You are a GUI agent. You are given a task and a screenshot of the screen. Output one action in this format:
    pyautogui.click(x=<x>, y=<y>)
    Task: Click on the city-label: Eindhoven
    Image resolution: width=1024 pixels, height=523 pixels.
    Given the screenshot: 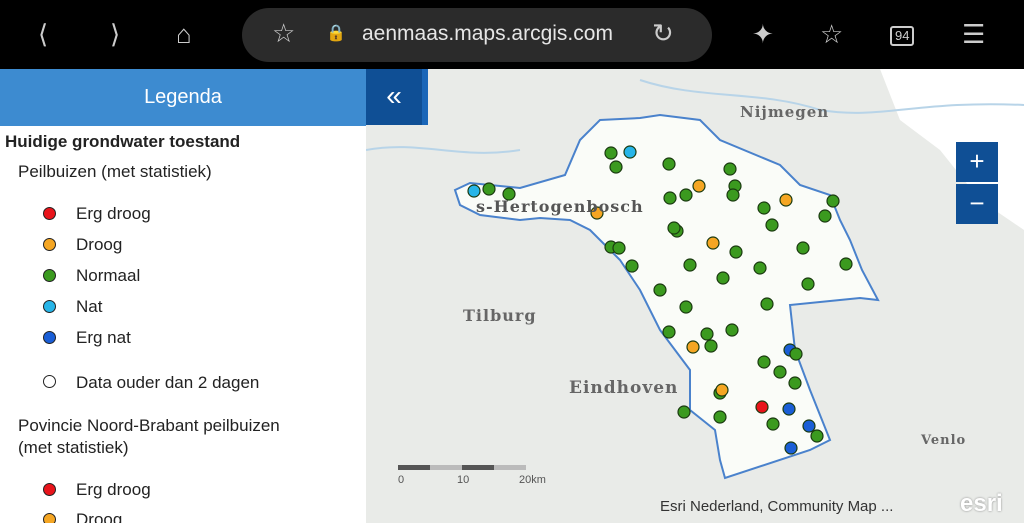 What is the action you would take?
    pyautogui.click(x=624, y=388)
    